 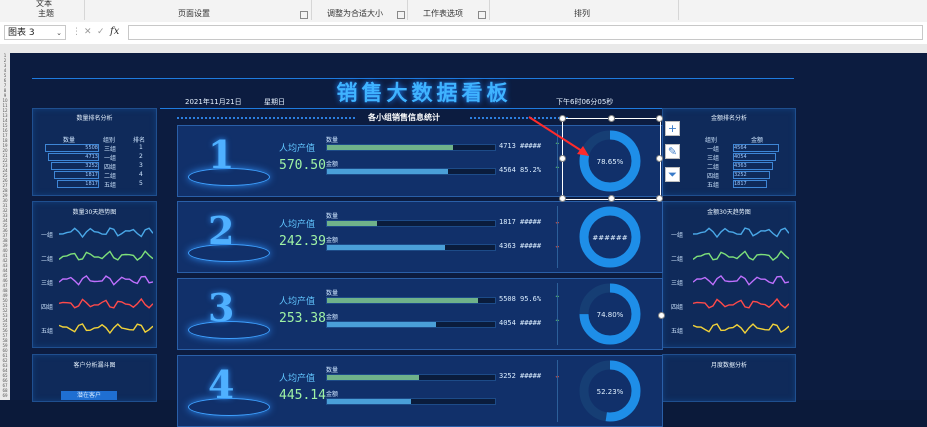 What do you see at coordinates (221, 230) in the screenshot?
I see `group-rank-number: 2` at bounding box center [221, 230].